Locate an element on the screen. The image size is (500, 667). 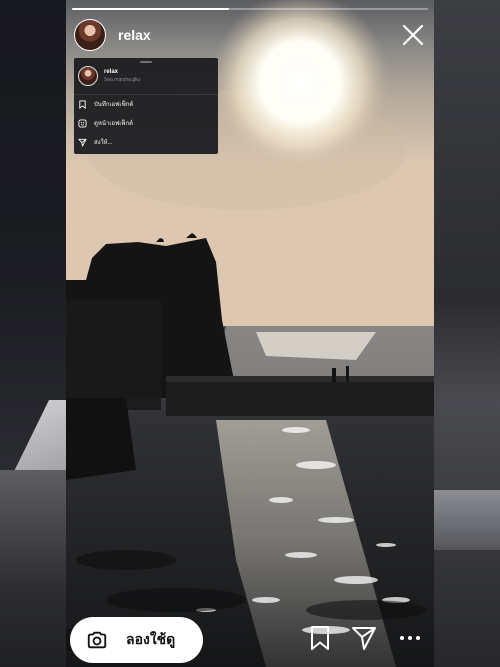
story-header: relax is located at coordinates (250, 35).